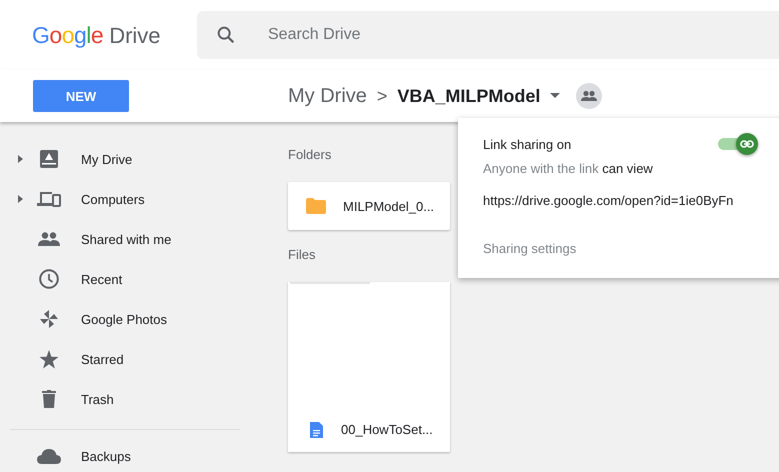 The height and width of the screenshot is (472, 779). What do you see at coordinates (49, 279) in the screenshot?
I see `clock-icon` at bounding box center [49, 279].